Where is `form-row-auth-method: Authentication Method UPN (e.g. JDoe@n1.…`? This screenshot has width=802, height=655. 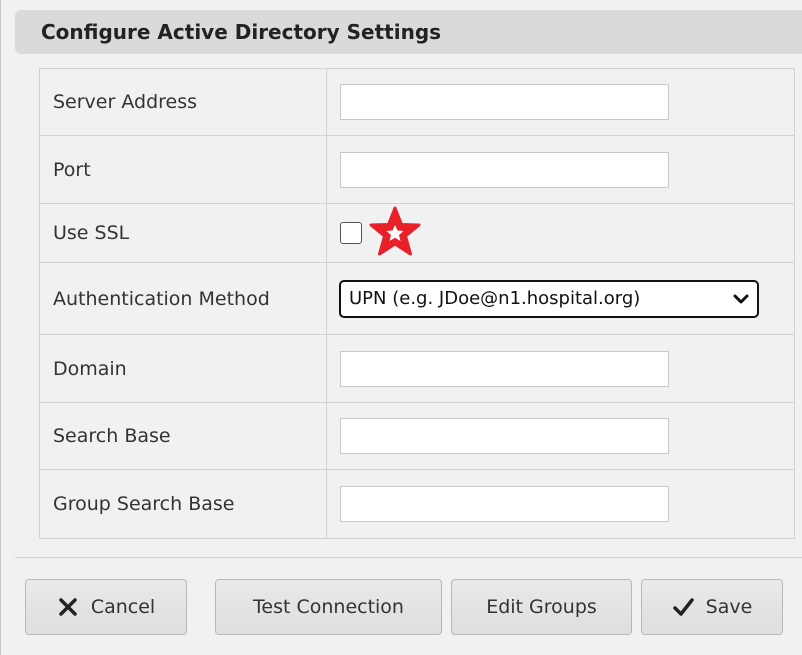 form-row-auth-method: Authentication Method UPN (e.g. JDoe@n1.… is located at coordinates (417, 298).